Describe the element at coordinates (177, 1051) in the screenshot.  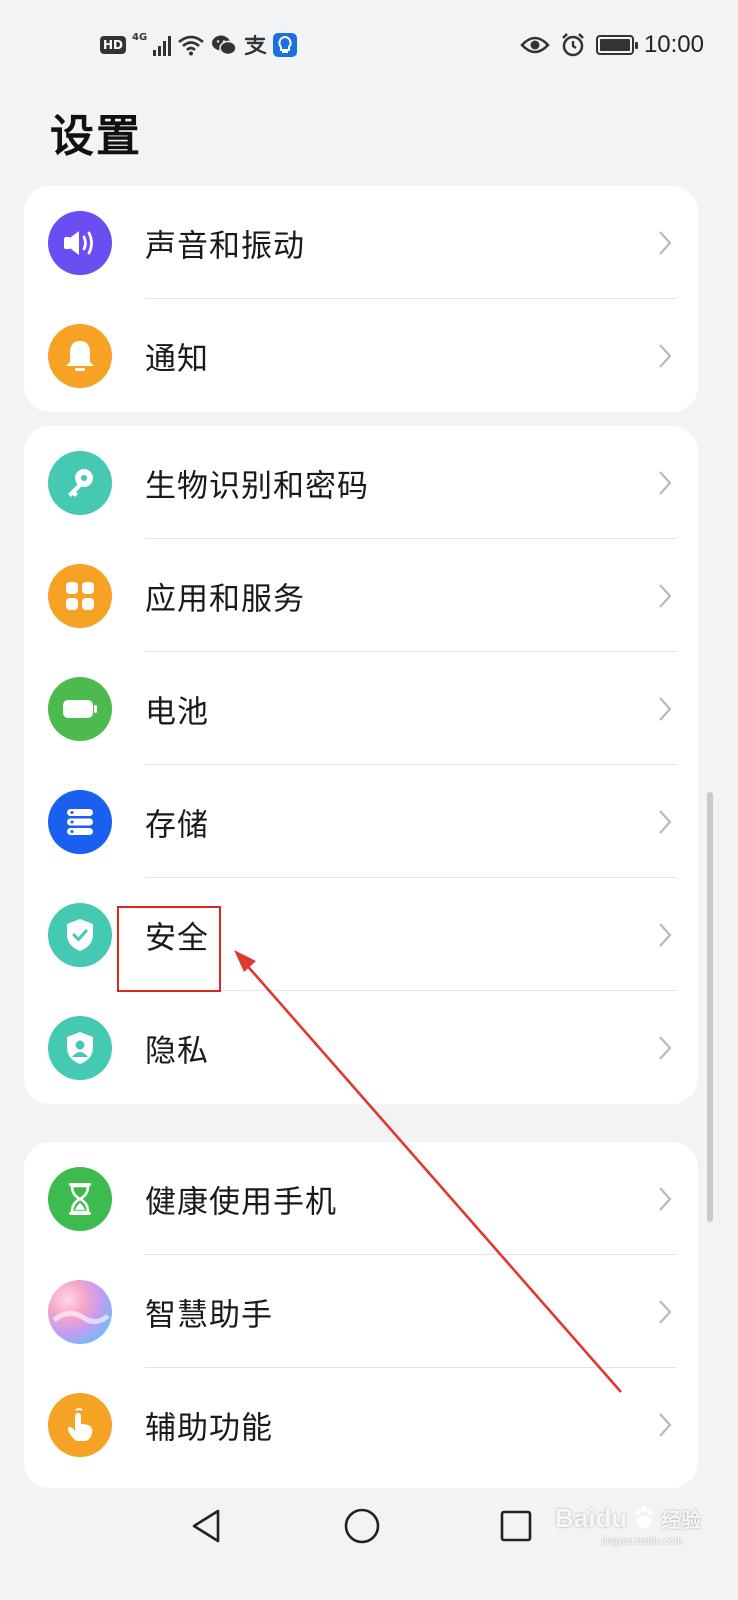
I see `settings-item-label: 隐私` at that location.